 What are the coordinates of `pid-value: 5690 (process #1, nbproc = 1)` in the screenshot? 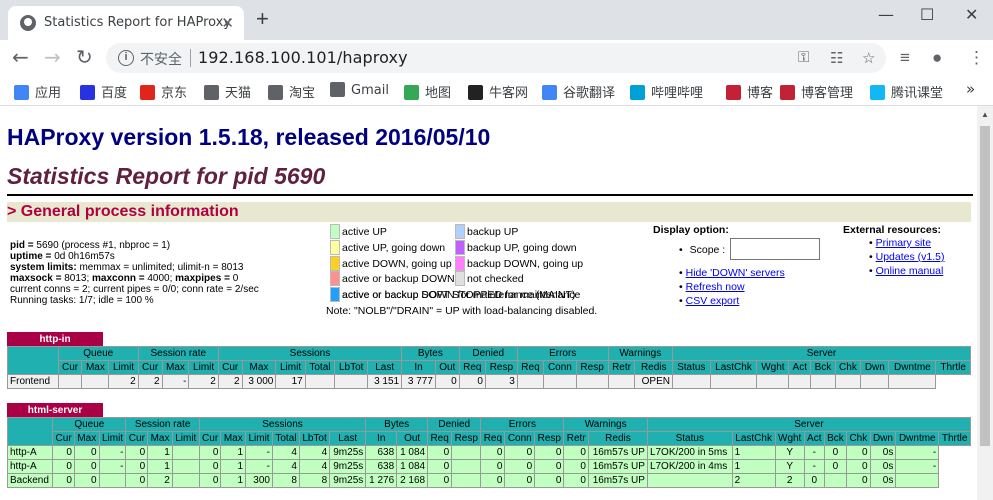 It's located at (103, 245).